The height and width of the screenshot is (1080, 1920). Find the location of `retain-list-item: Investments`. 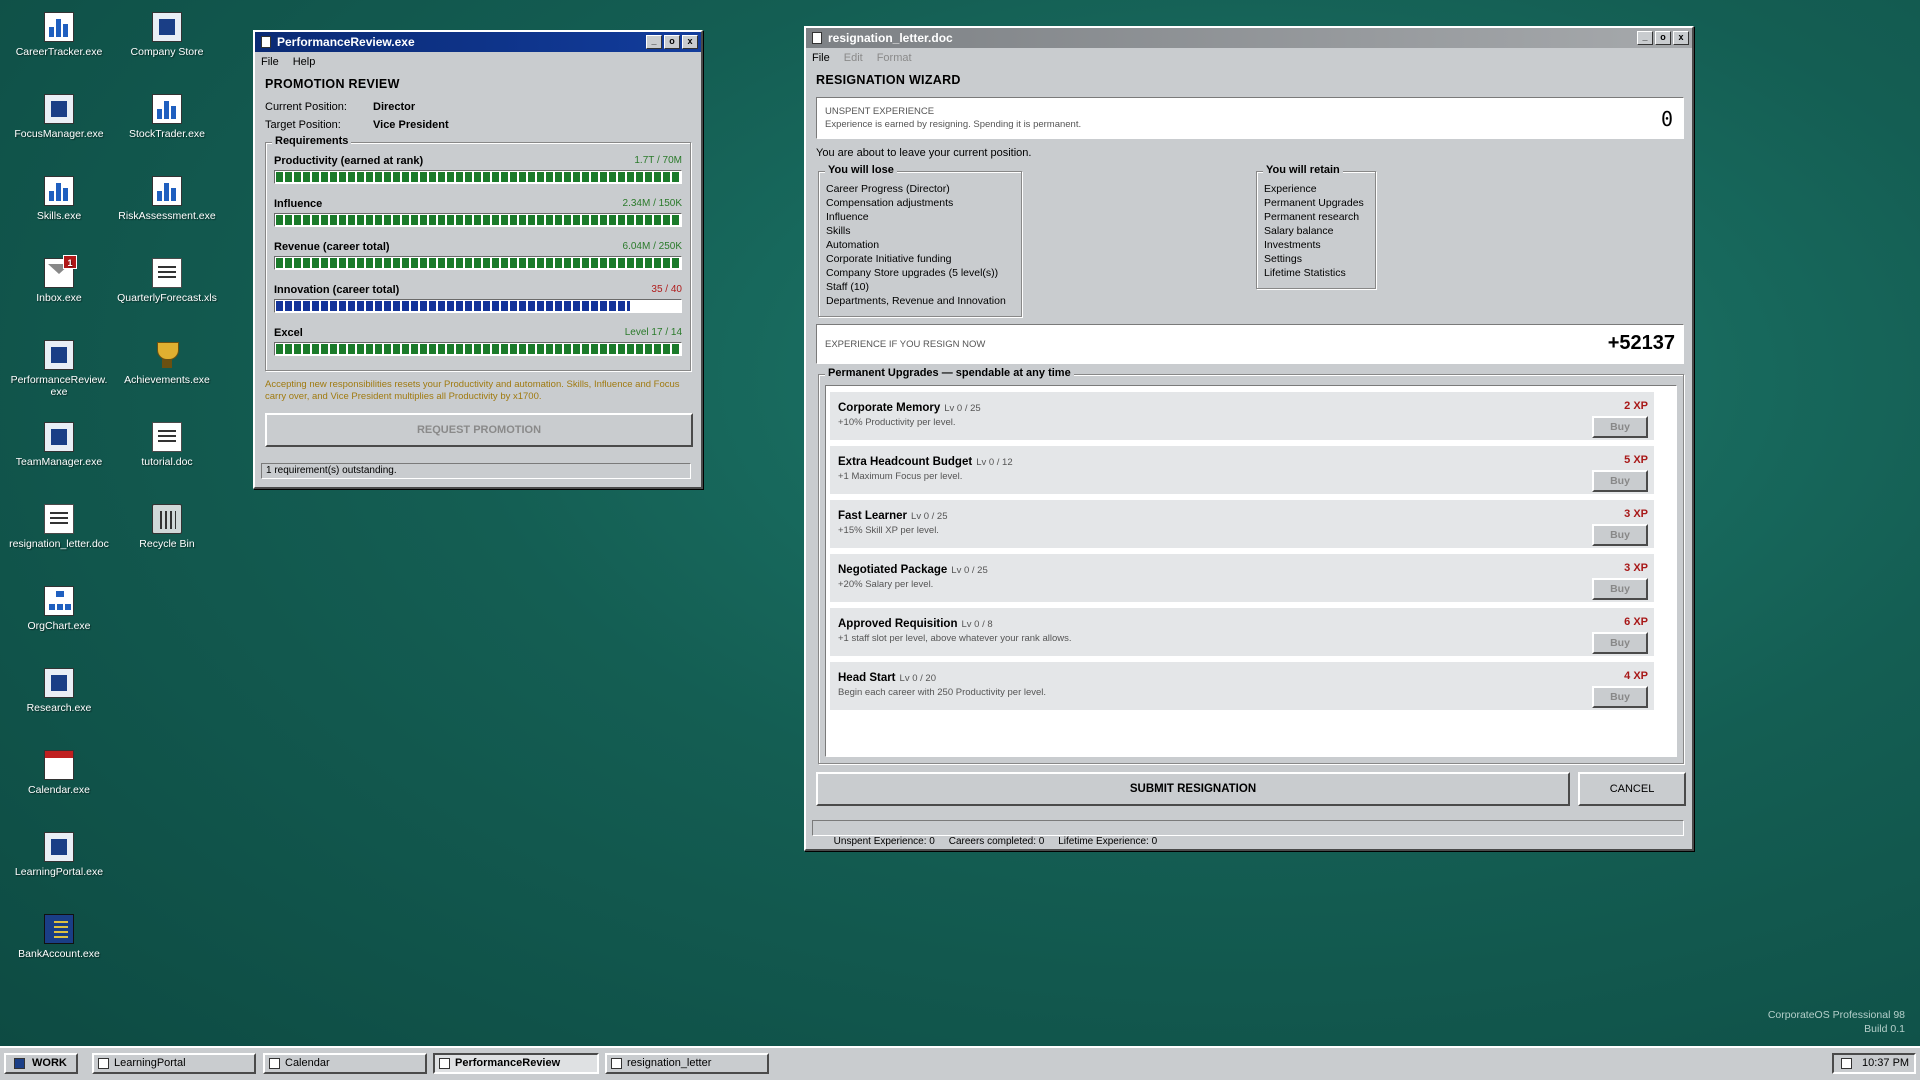

retain-list-item: Investments is located at coordinates (1292, 245).